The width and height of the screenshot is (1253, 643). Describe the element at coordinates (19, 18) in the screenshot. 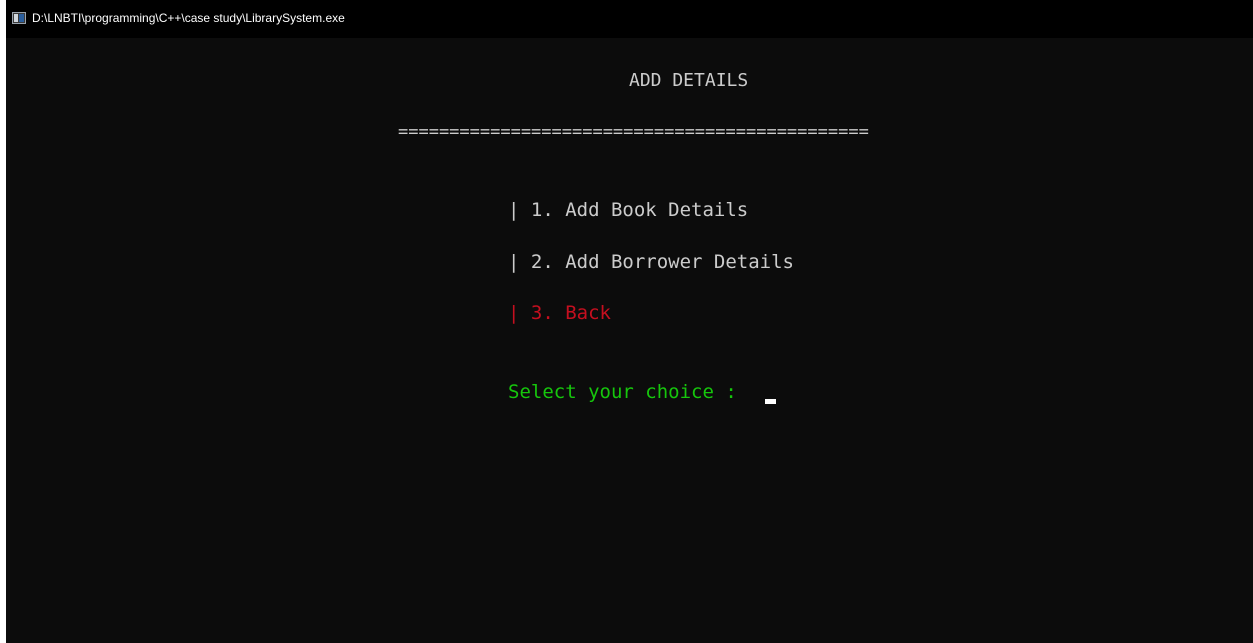

I see `console-app-icon` at that location.